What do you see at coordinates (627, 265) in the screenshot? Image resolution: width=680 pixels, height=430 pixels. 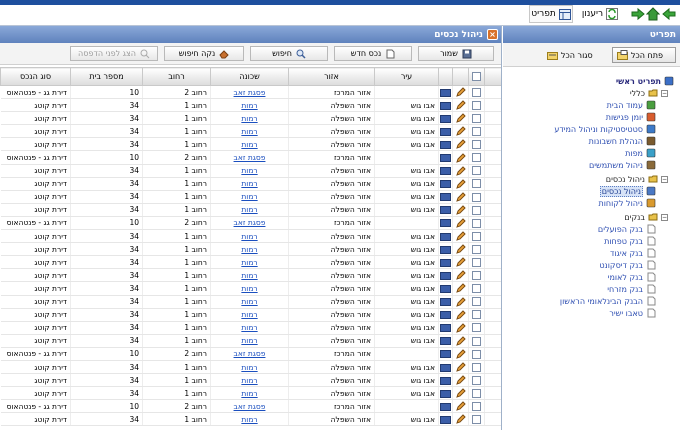 I see `tree-item: בנק דיסקונט` at bounding box center [627, 265].